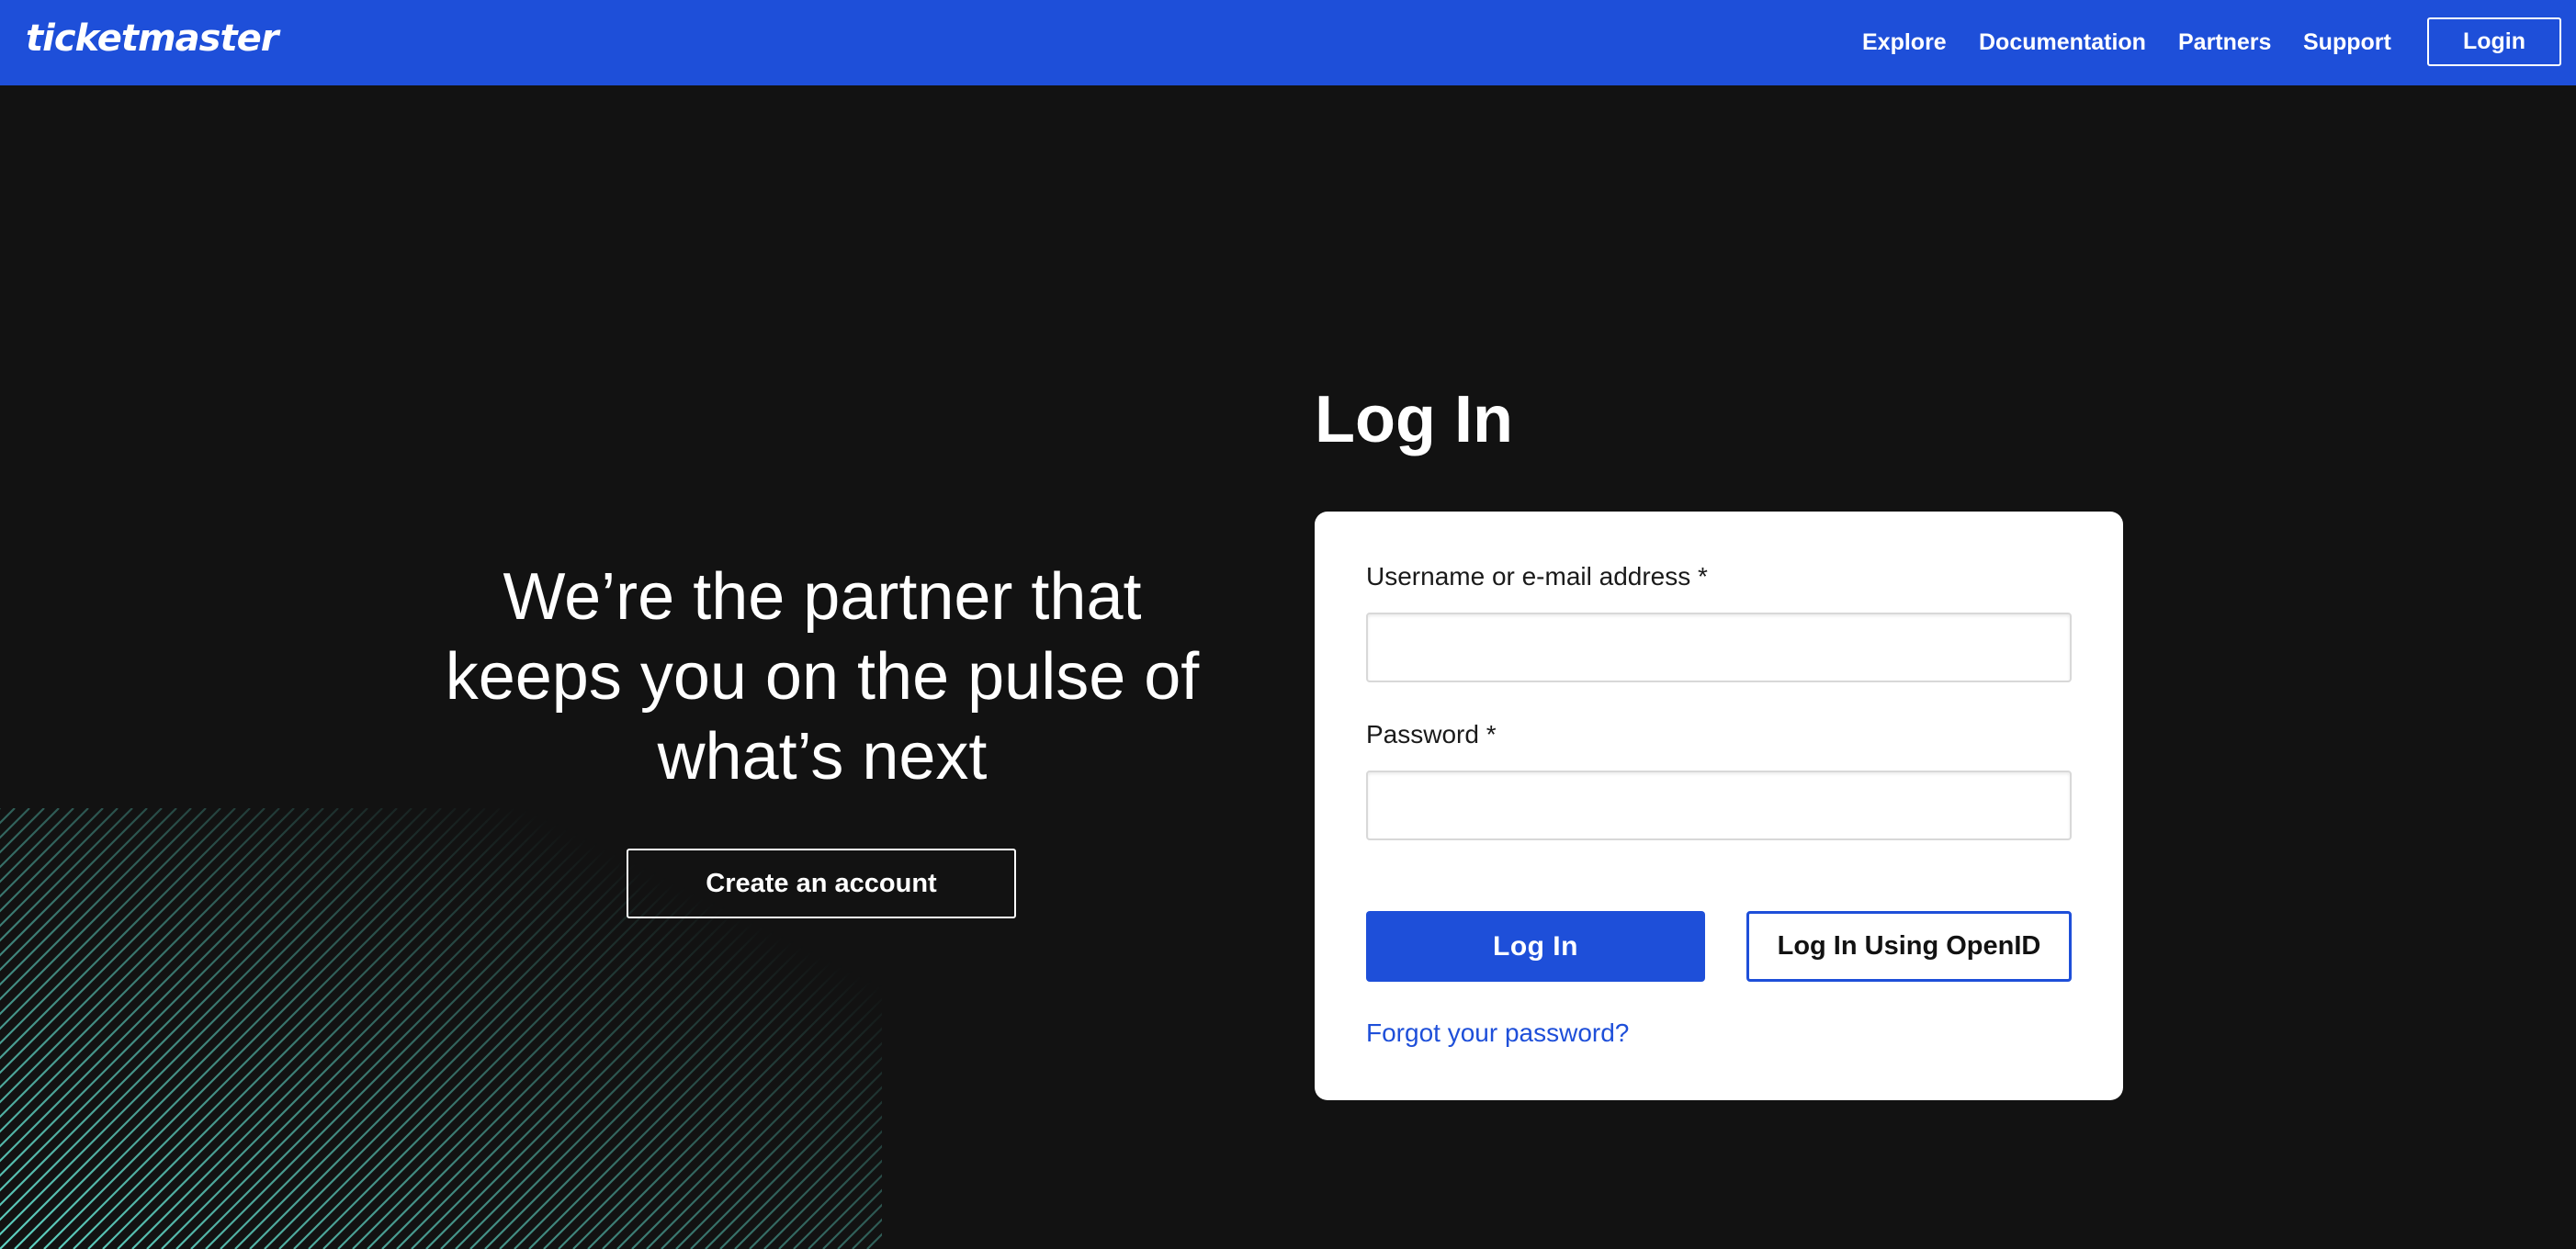 The width and height of the screenshot is (2576, 1249). Describe the element at coordinates (2062, 42) in the screenshot. I see `nav-documentation: Documentation` at that location.